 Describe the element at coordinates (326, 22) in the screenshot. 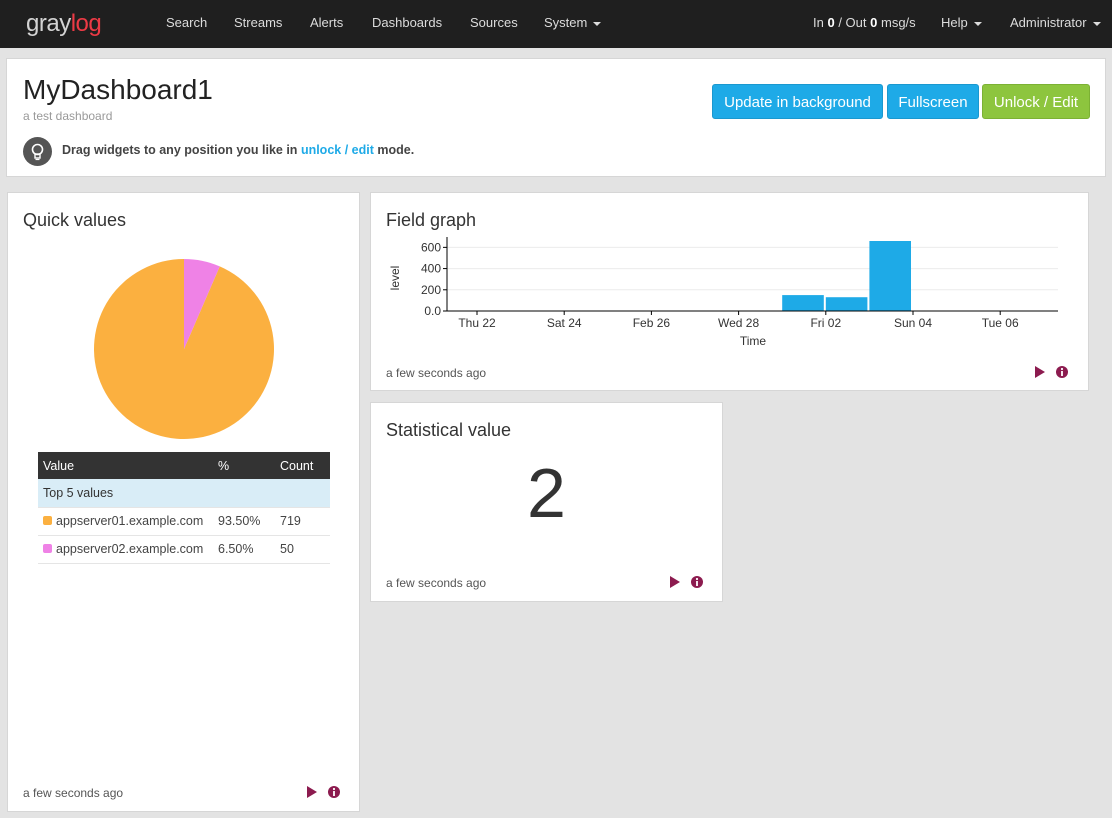

I see `nav-alerts: Alerts` at that location.